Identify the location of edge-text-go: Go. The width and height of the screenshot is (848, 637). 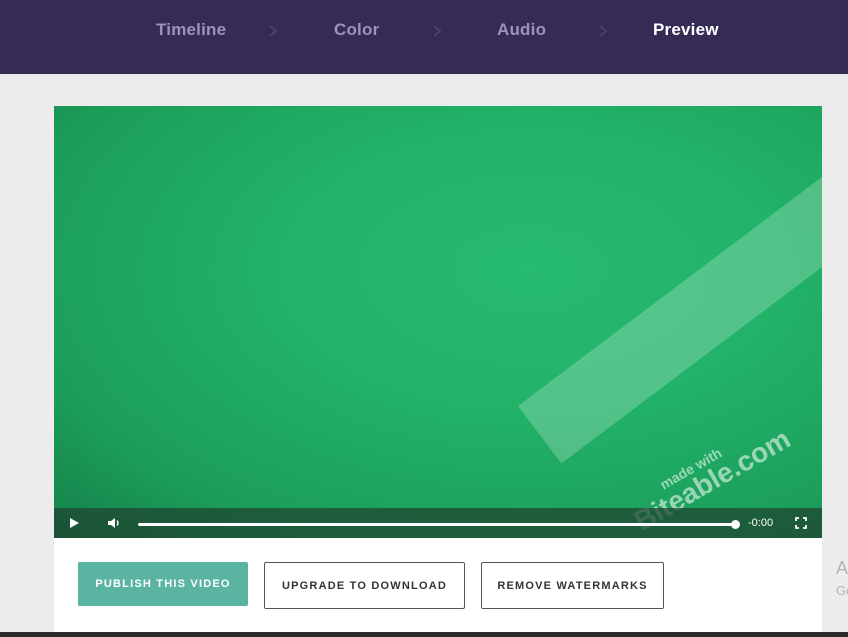
(842, 590).